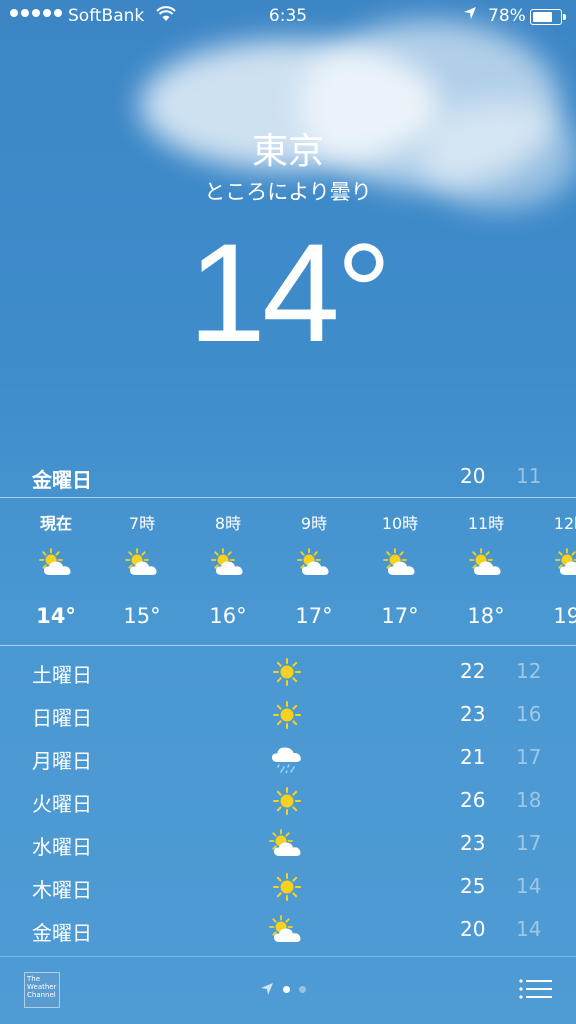 This screenshot has width=576, height=1024. I want to click on hourly-time: 8時, so click(228, 523).